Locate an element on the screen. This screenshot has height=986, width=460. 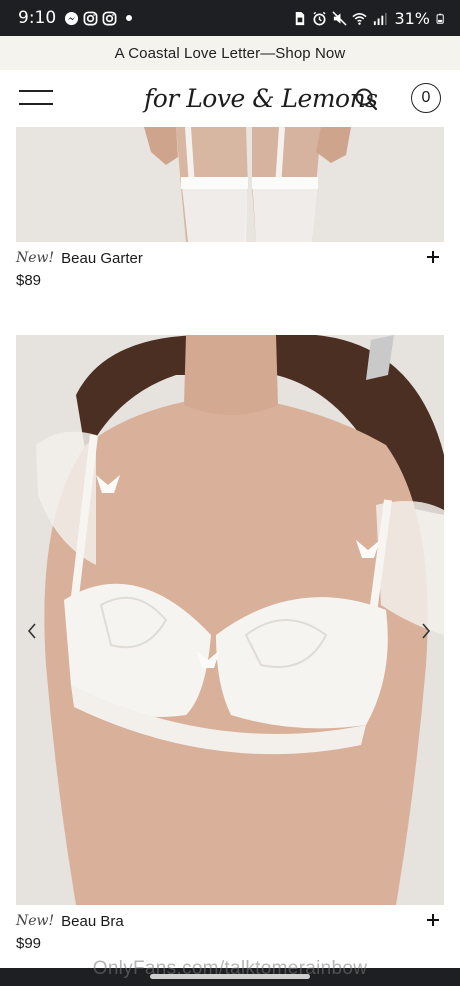
product-name: Beau Bra is located at coordinates (92, 921).